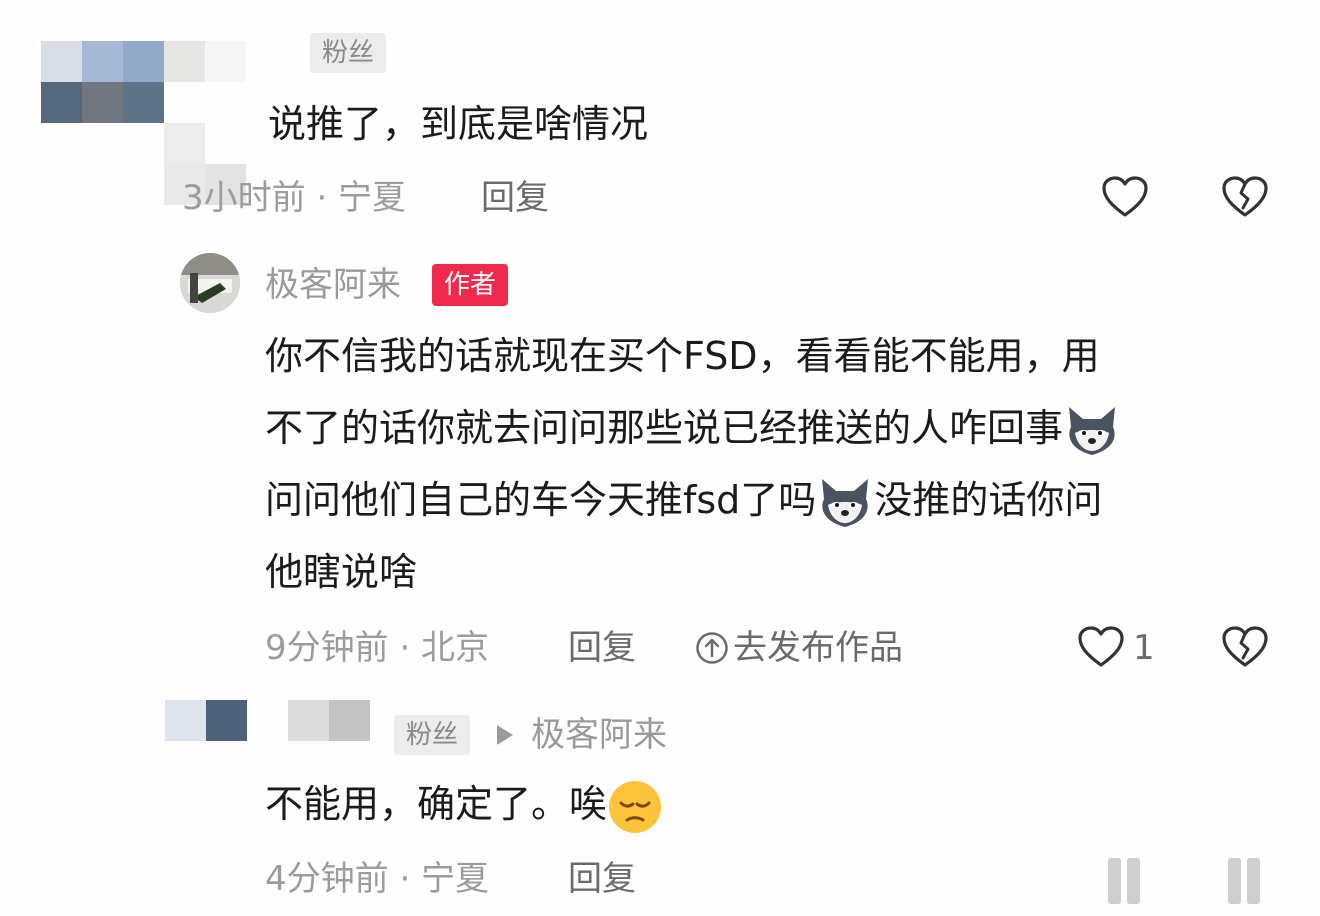 The image size is (1320, 916). Describe the element at coordinates (458, 124) in the screenshot. I see `comment-text: 说推了，到底是啥情况` at that location.